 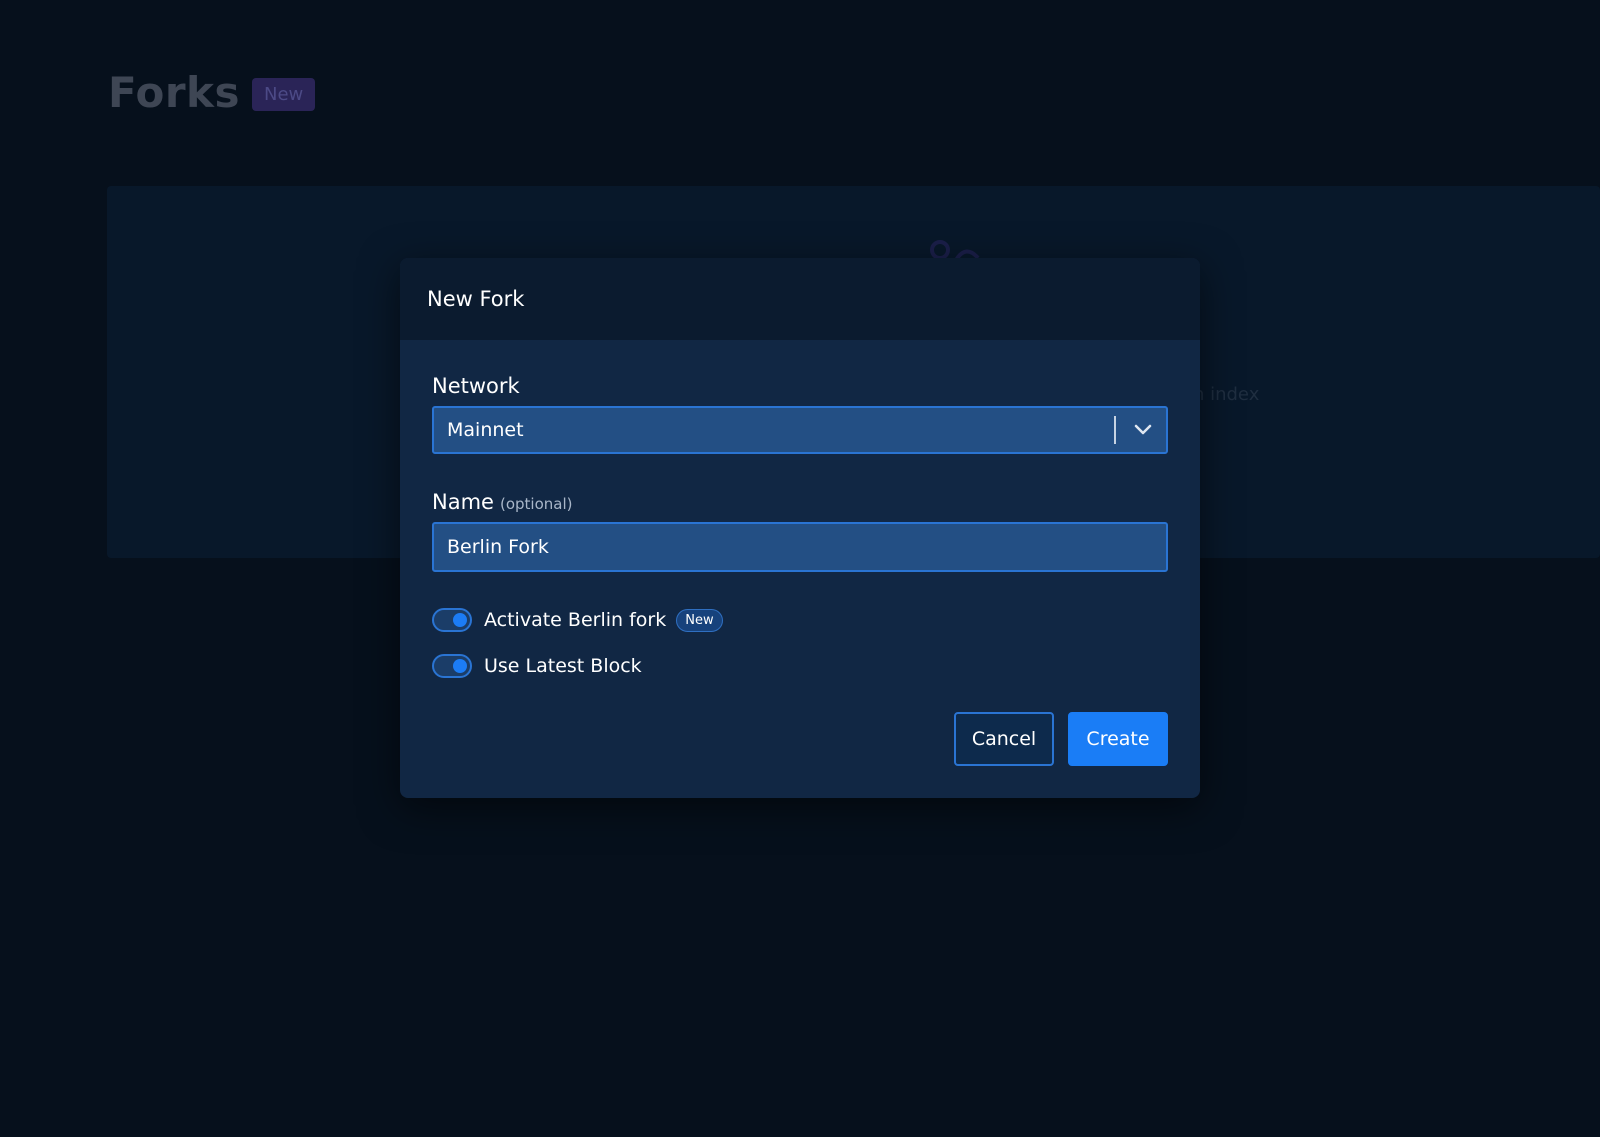 What do you see at coordinates (536, 504) in the screenshot?
I see `name-optional-hint: (optional)` at bounding box center [536, 504].